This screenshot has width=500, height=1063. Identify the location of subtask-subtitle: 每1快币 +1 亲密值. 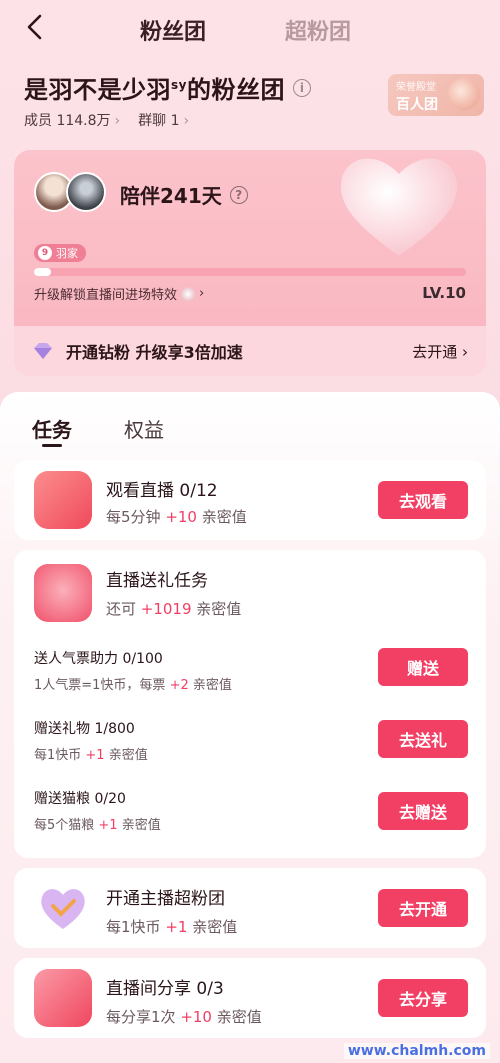
(91, 755).